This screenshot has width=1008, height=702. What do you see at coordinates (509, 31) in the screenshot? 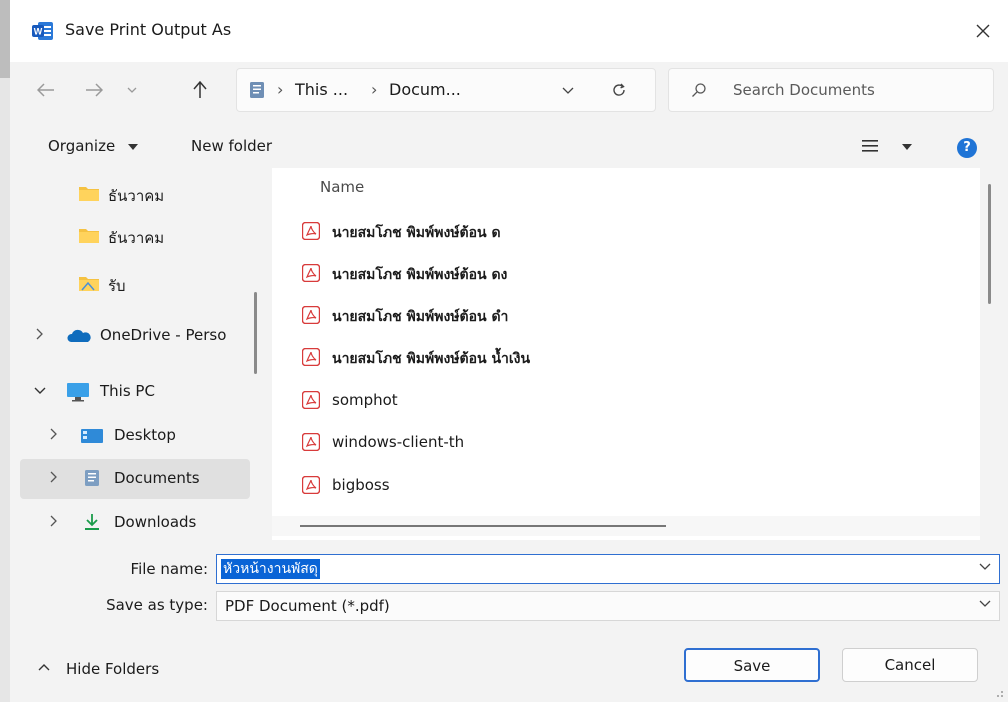
I see `title-bar: W Save Print Output As` at bounding box center [509, 31].